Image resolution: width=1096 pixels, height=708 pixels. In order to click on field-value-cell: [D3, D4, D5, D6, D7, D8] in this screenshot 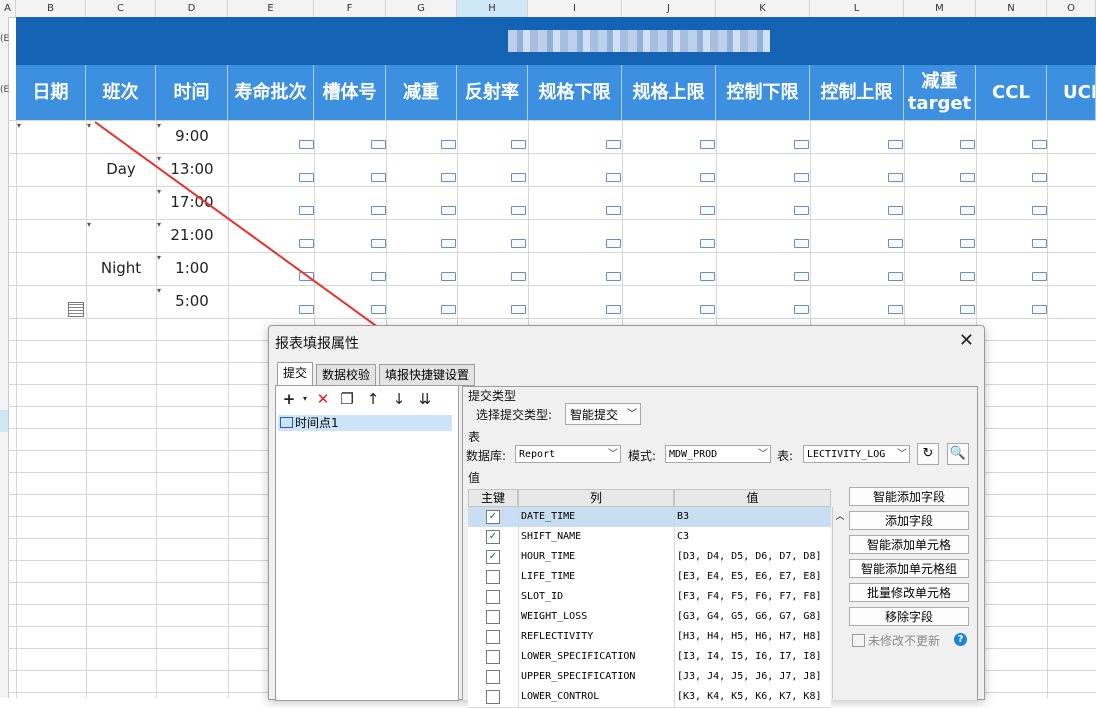, I will do `click(754, 557)`.